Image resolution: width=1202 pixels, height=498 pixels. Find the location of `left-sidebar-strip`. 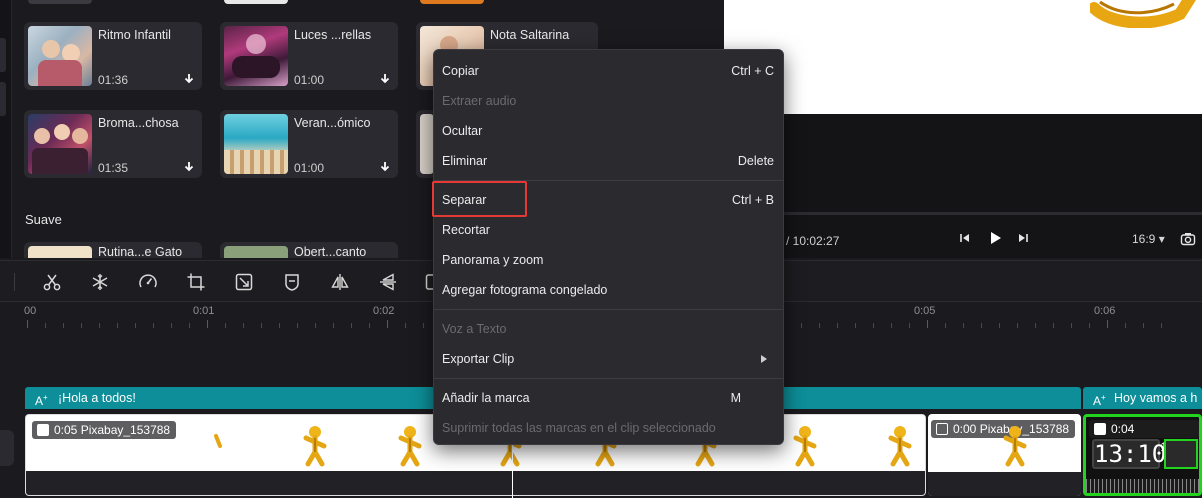

left-sidebar-strip is located at coordinates (6, 129).